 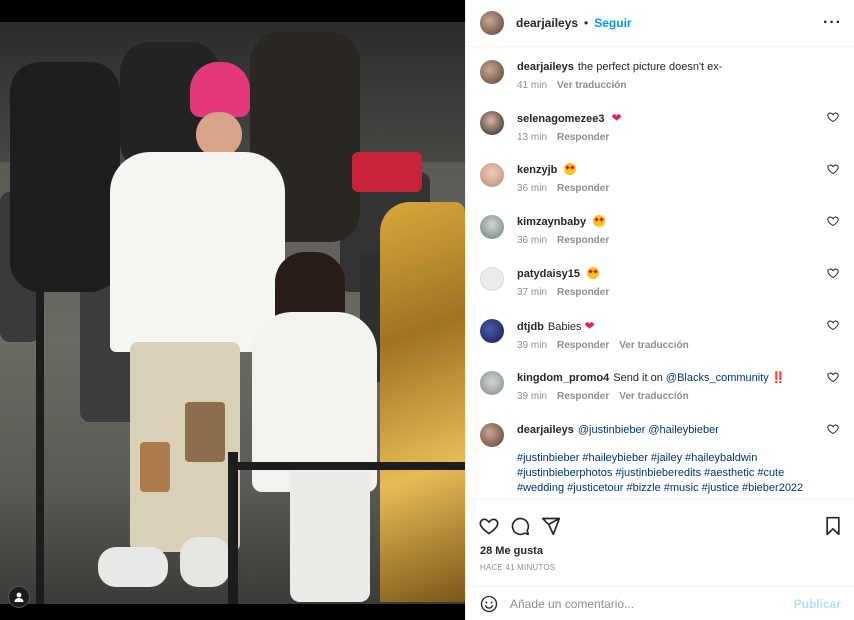 What do you see at coordinates (817, 604) in the screenshot?
I see `publish-button: Publicar` at bounding box center [817, 604].